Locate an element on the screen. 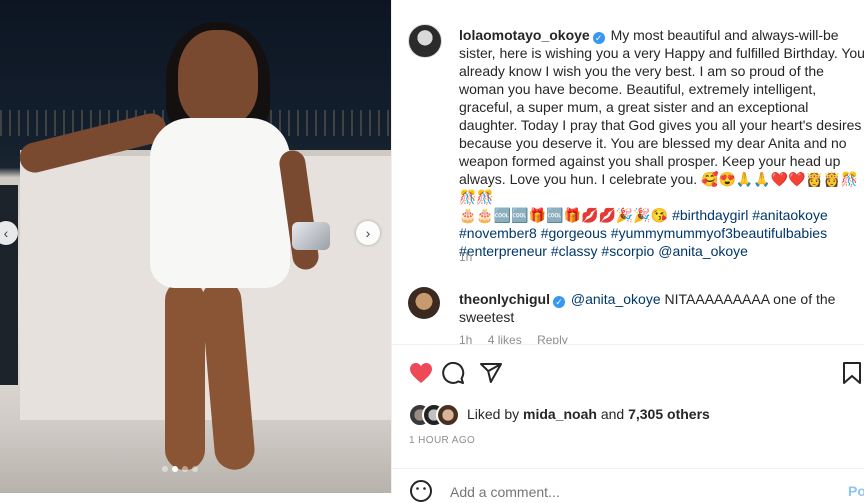 The image size is (864, 503). likes-count-button: 7,305 others is located at coordinates (669, 414).